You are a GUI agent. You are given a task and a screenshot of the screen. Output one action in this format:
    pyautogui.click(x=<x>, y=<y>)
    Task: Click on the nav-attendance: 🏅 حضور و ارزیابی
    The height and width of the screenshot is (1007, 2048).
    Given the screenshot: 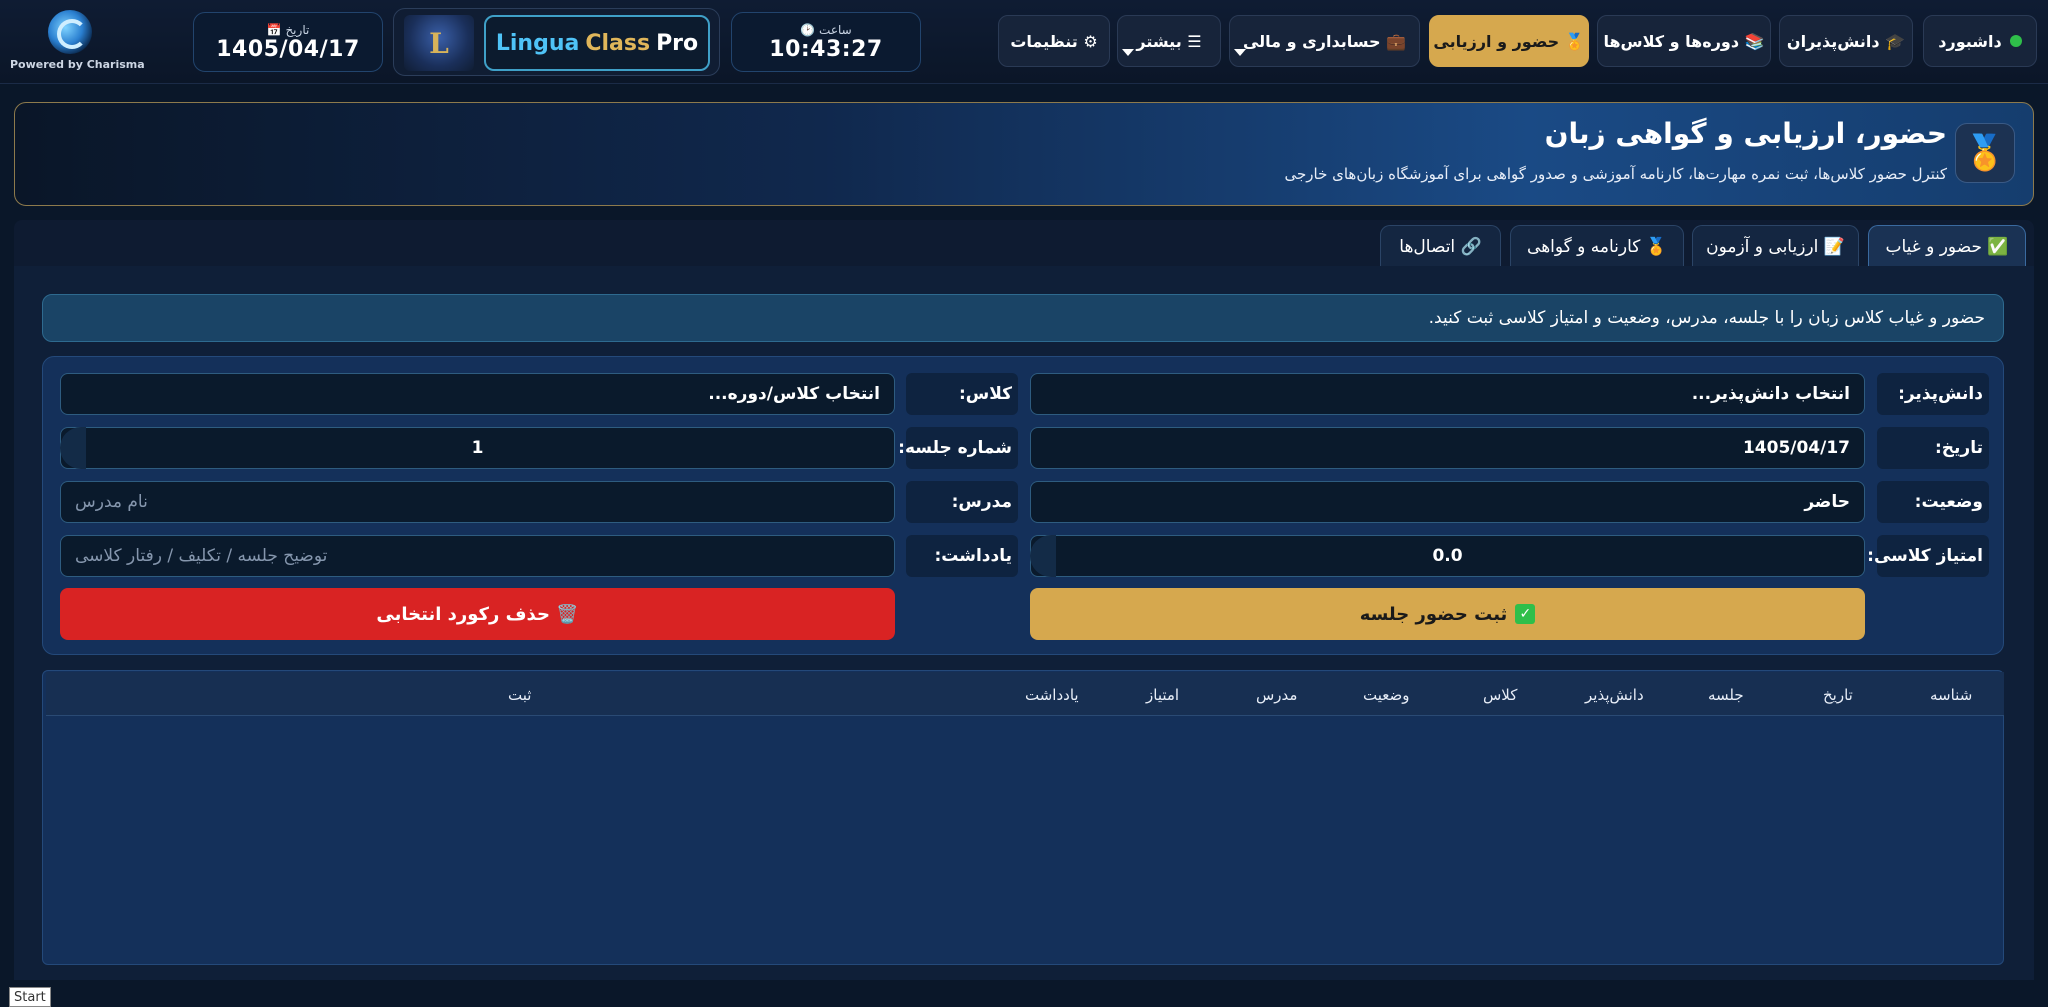 What is the action you would take?
    pyautogui.click(x=1509, y=41)
    